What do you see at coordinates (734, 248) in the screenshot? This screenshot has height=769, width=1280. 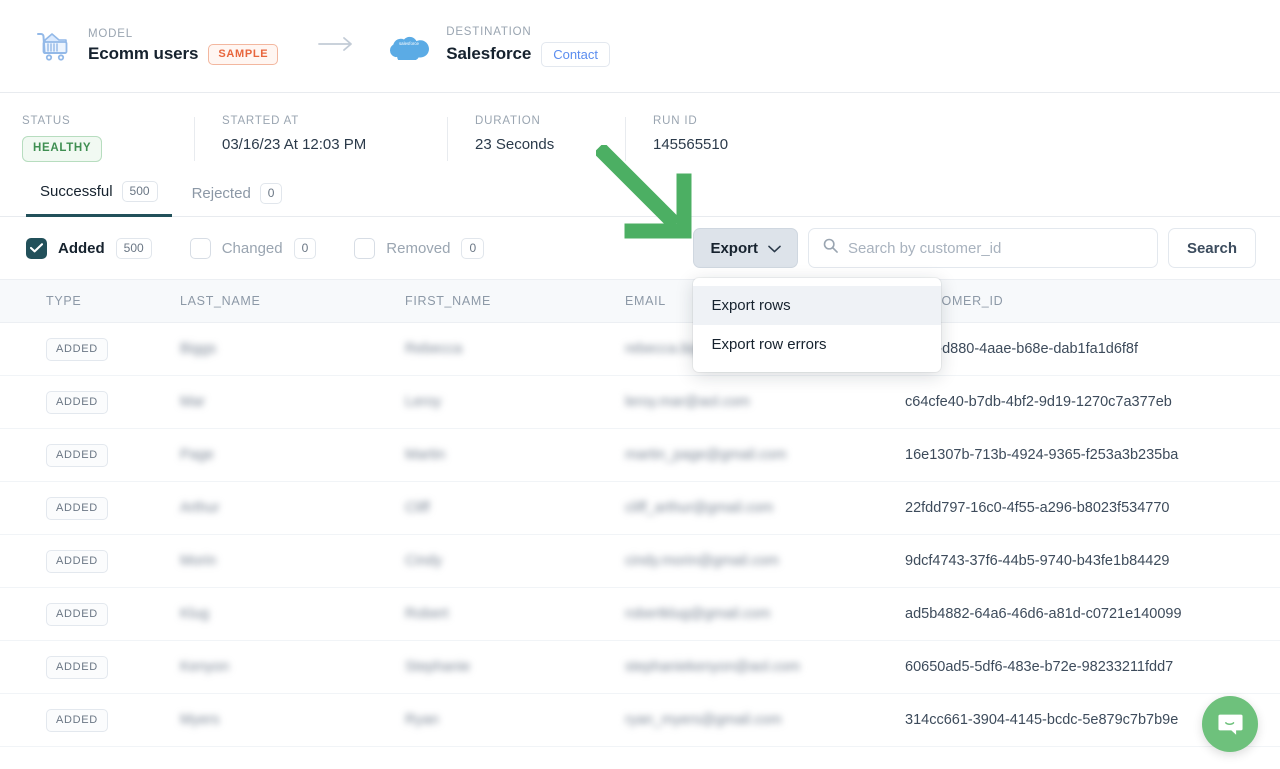 I see `export-button-label: Export` at bounding box center [734, 248].